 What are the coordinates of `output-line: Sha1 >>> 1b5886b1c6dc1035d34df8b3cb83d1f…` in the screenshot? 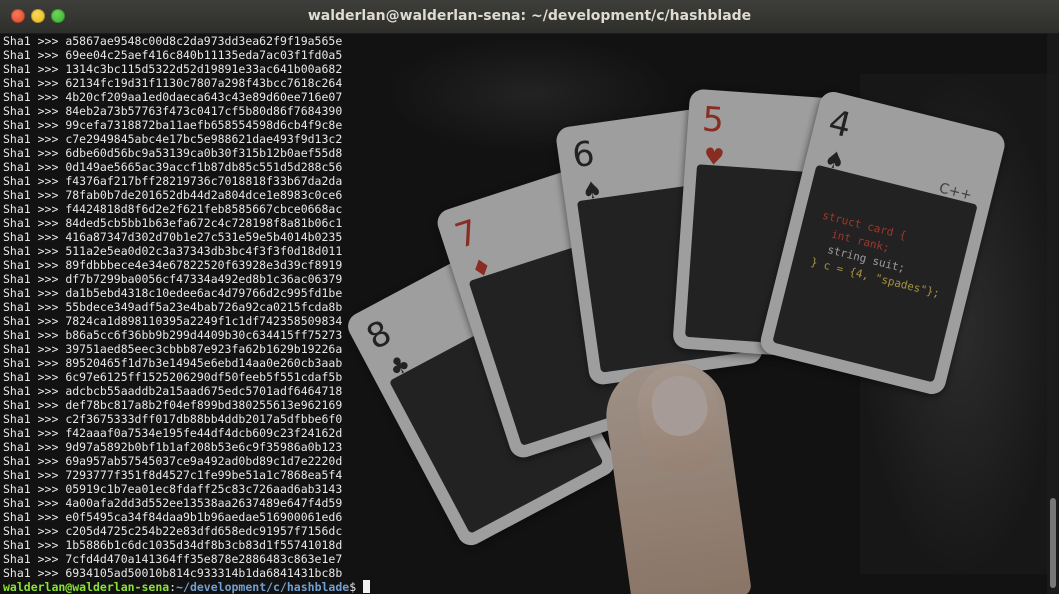 It's located at (525, 545).